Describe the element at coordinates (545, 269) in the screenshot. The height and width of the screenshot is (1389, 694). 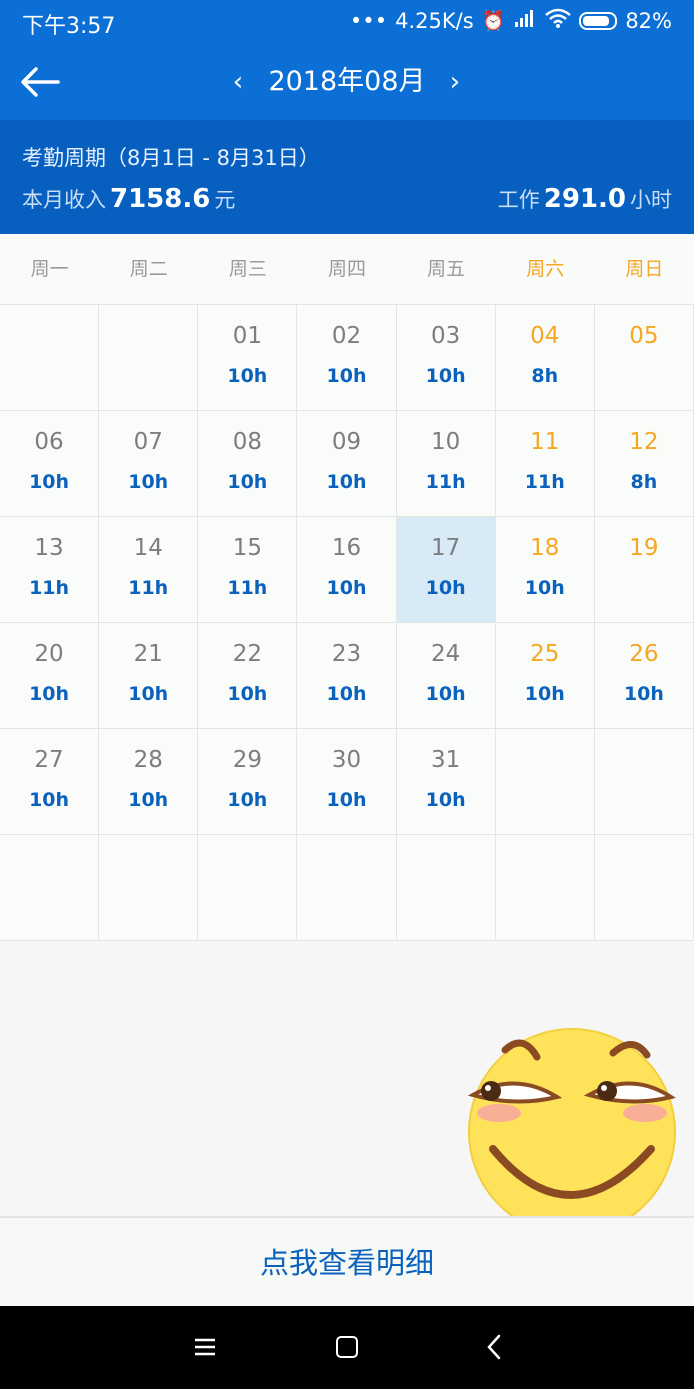
I see `weekday-label: 周六` at that location.